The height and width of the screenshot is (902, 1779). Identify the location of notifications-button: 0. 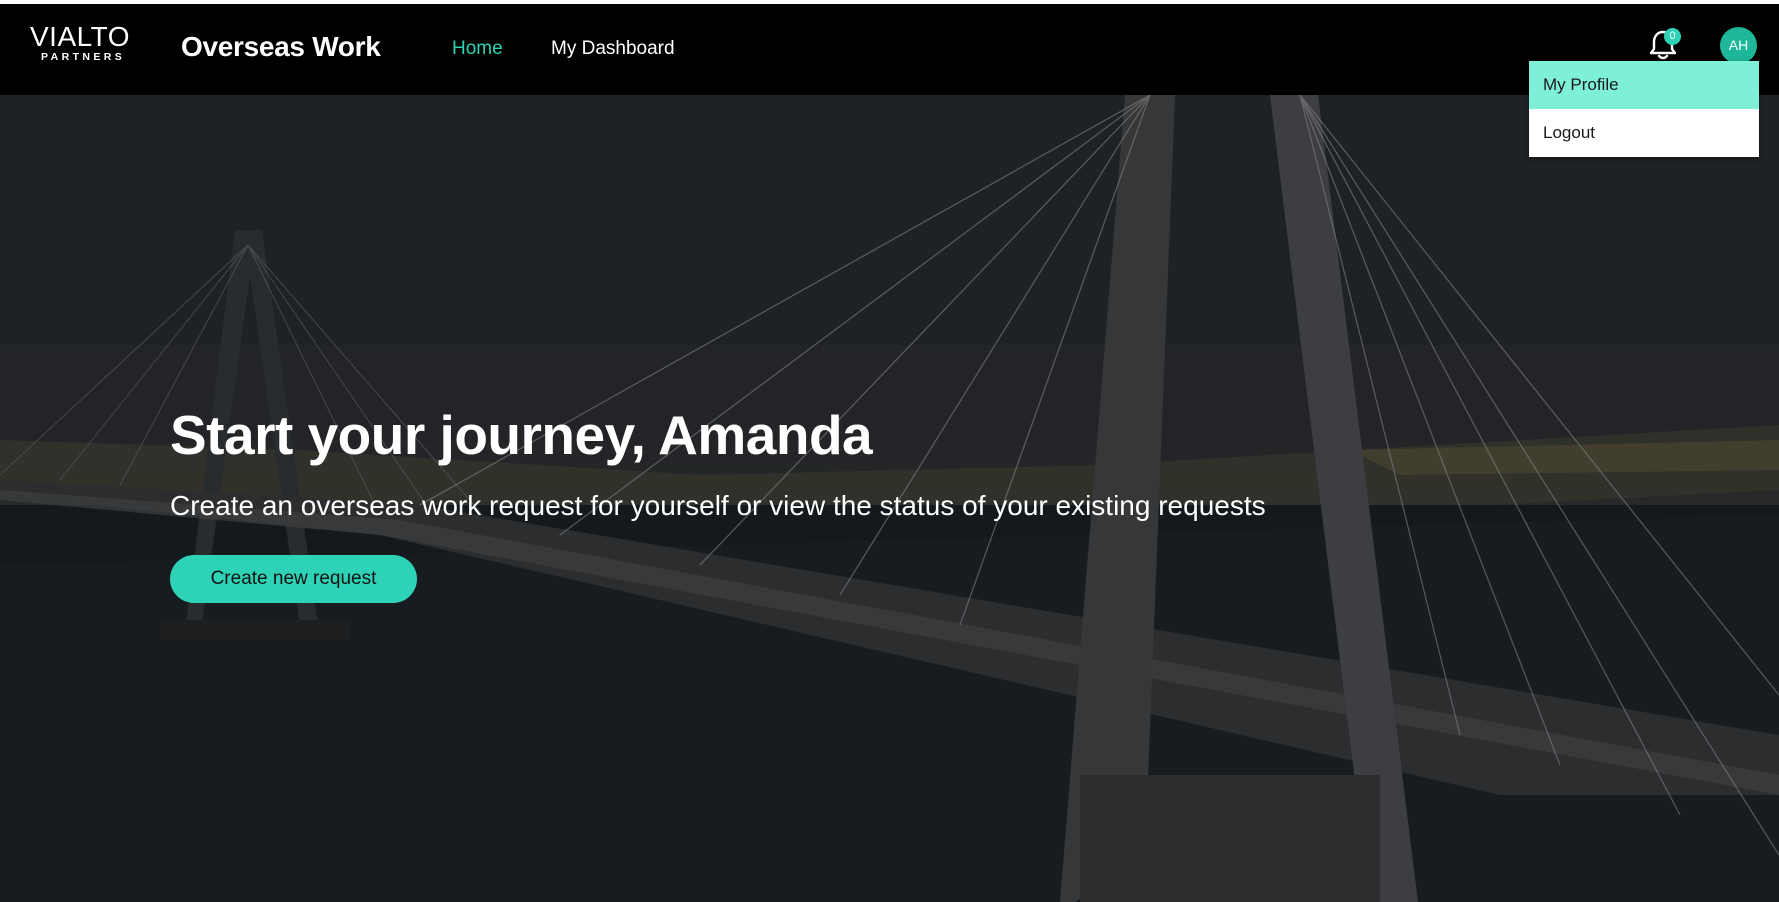
(1663, 44).